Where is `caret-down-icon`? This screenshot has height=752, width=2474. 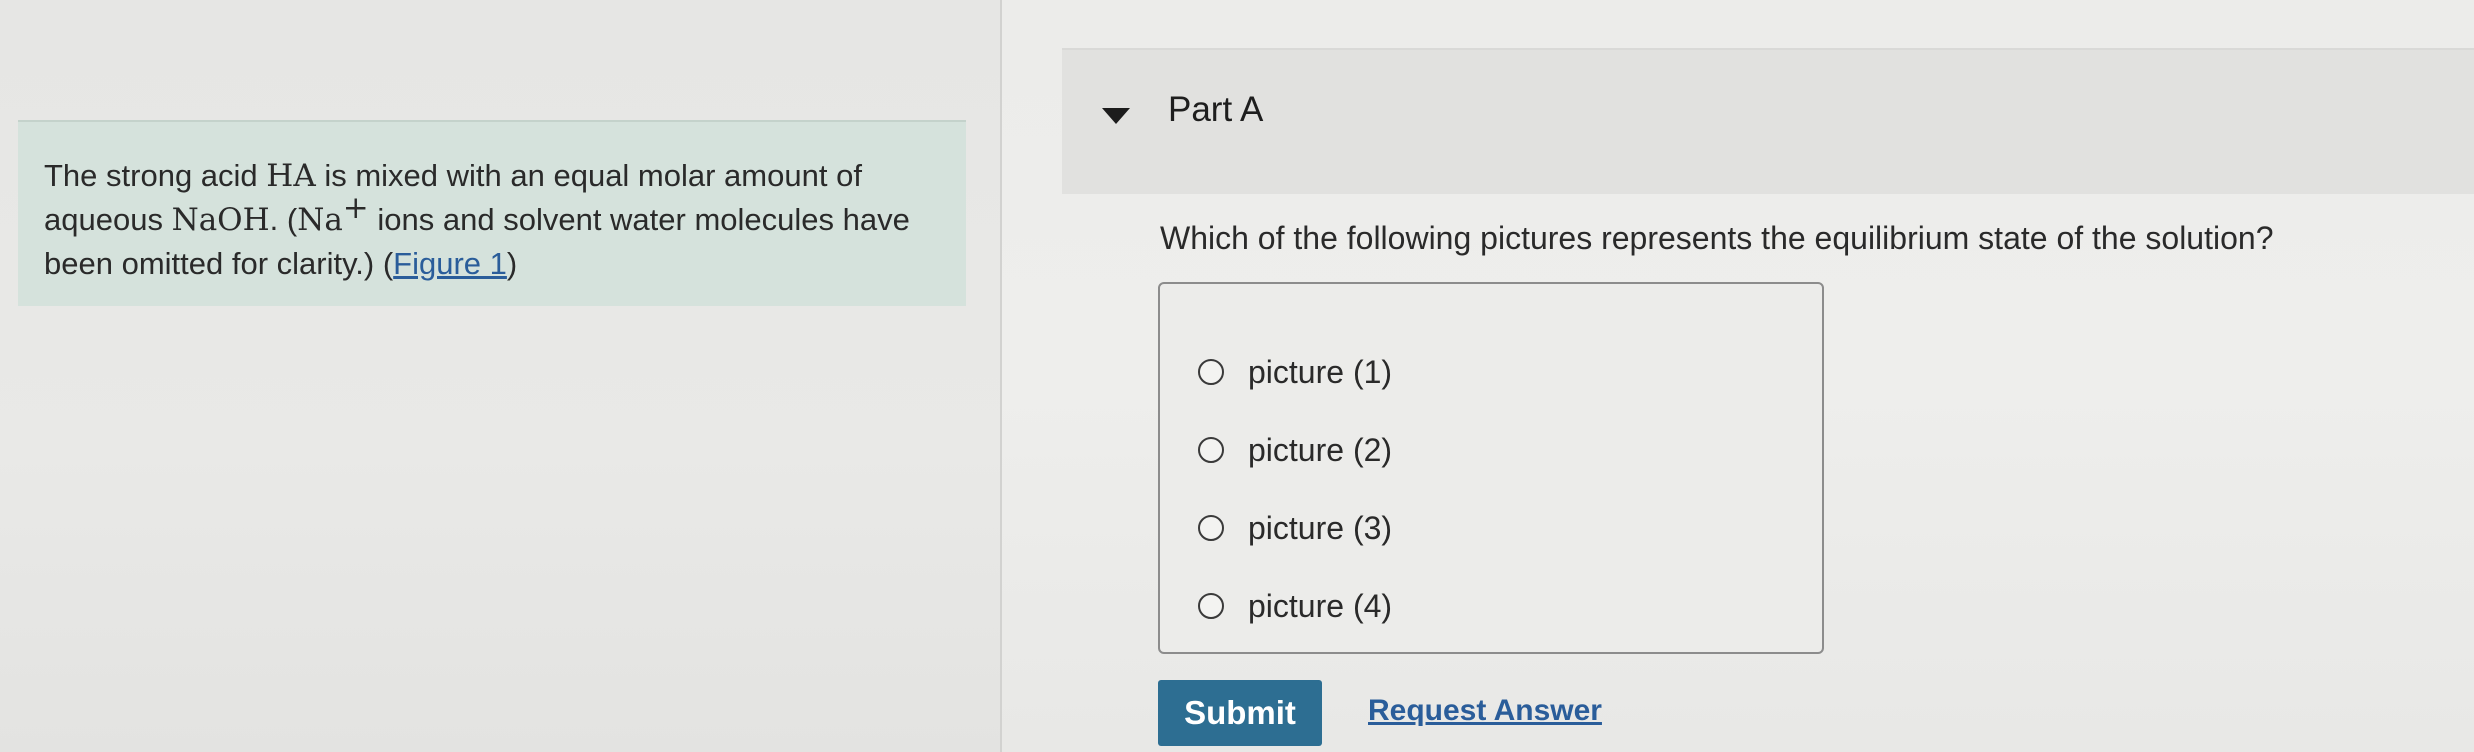 caret-down-icon is located at coordinates (1116, 116).